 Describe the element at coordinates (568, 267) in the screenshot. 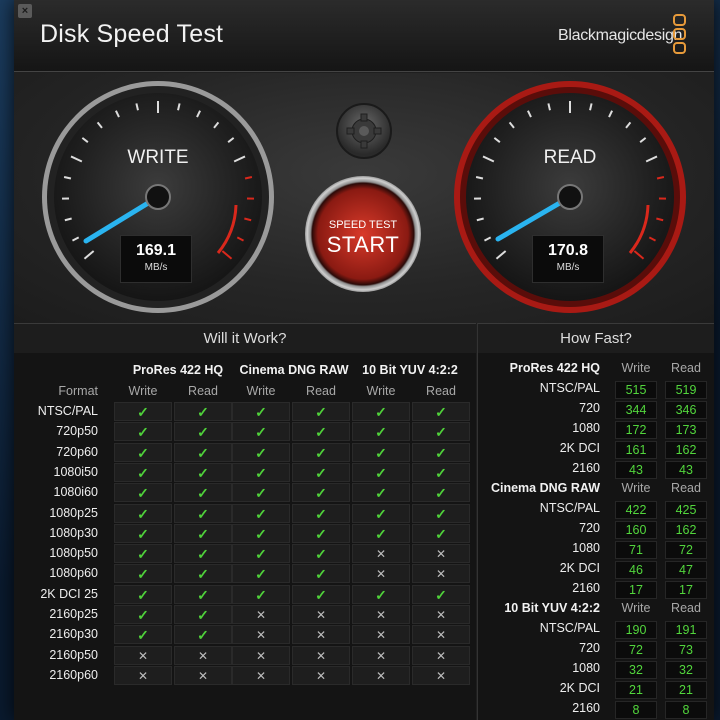

I see `read-unit: MB/s` at that location.